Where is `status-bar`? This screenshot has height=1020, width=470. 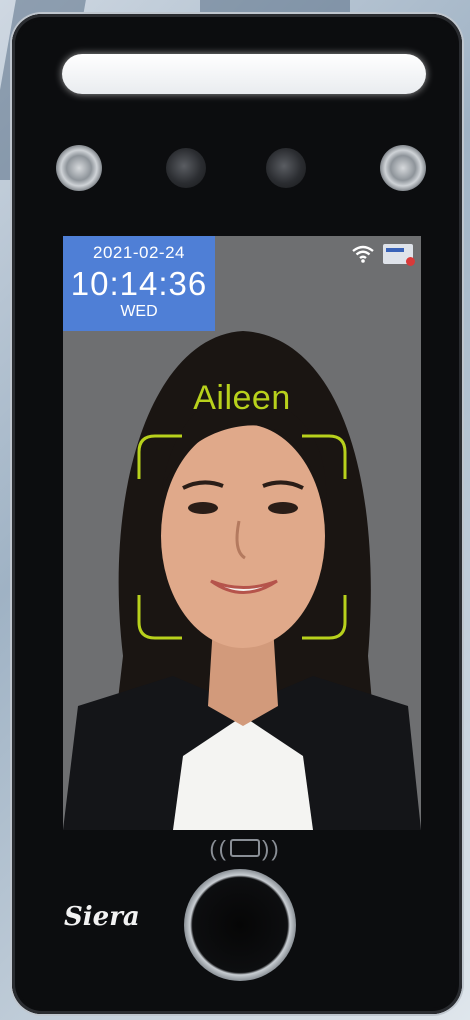
status-bar is located at coordinates (383, 255).